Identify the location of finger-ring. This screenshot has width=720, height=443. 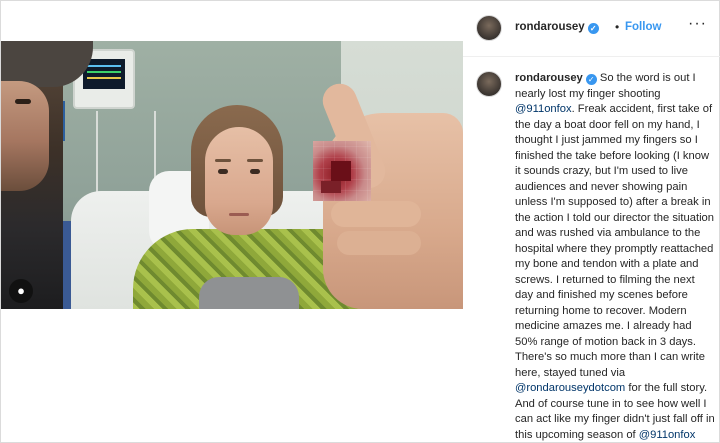
(379, 243).